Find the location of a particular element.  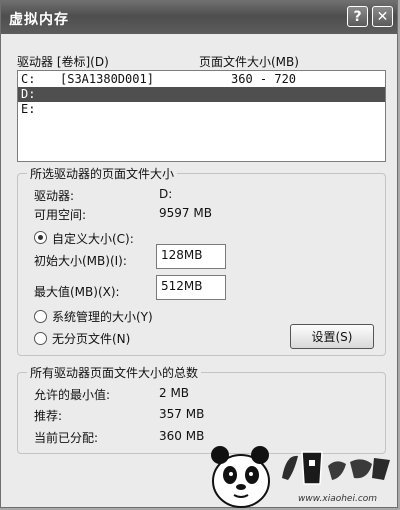

recommended-value: 357 MB is located at coordinates (182, 414).